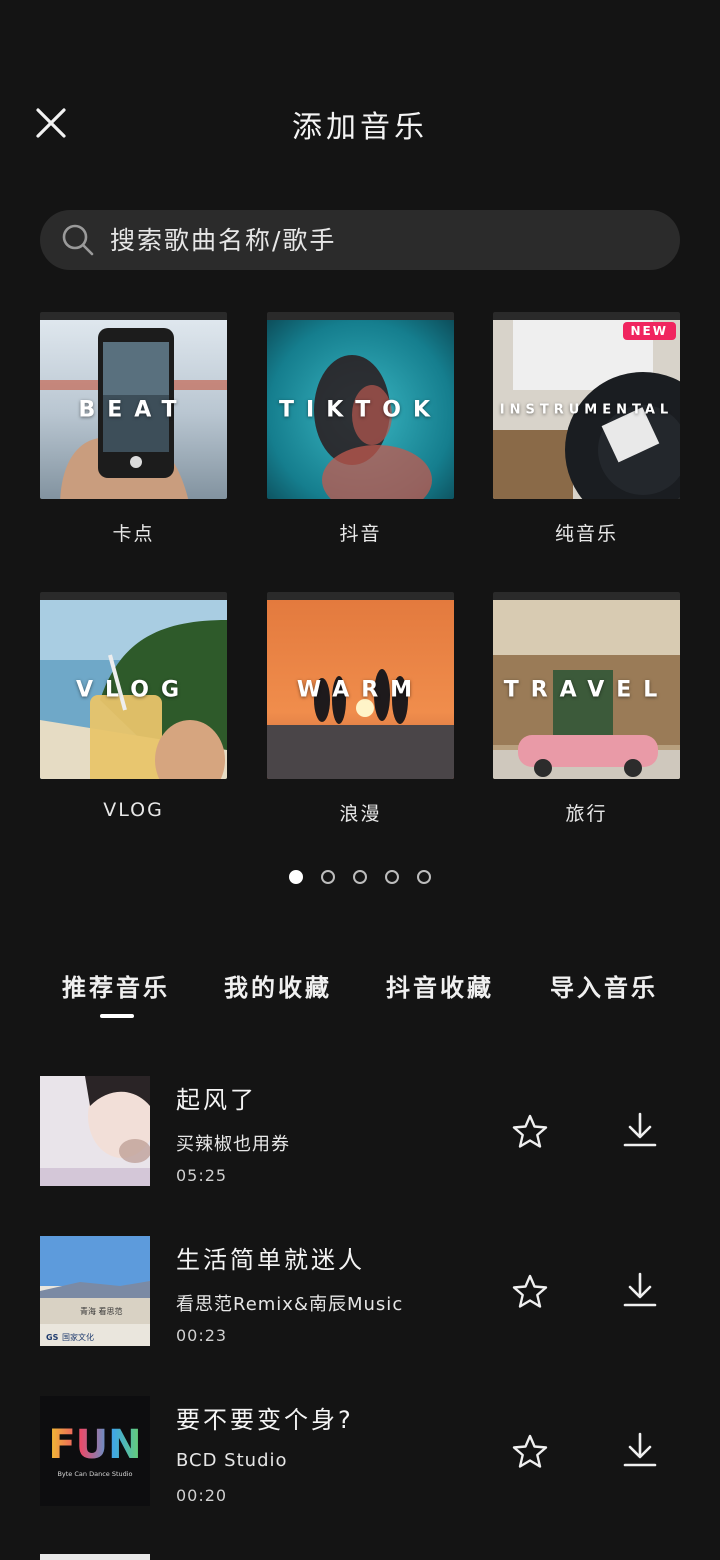  What do you see at coordinates (133, 810) in the screenshot?
I see `category-label: VLOG` at bounding box center [133, 810].